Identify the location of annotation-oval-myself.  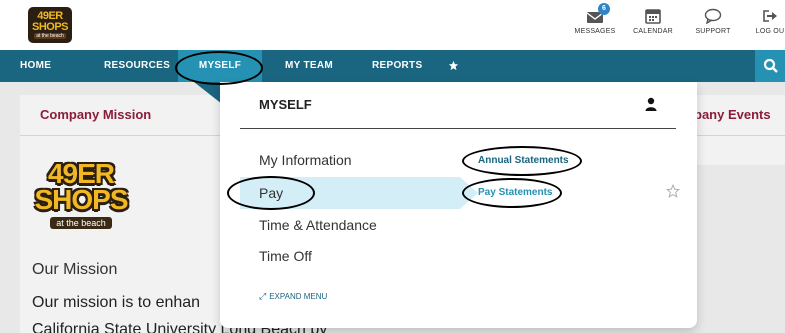
(219, 68).